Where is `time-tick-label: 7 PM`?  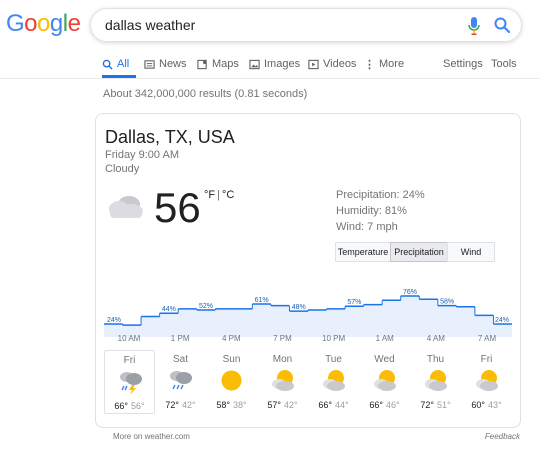 time-tick-label: 7 PM is located at coordinates (282, 338).